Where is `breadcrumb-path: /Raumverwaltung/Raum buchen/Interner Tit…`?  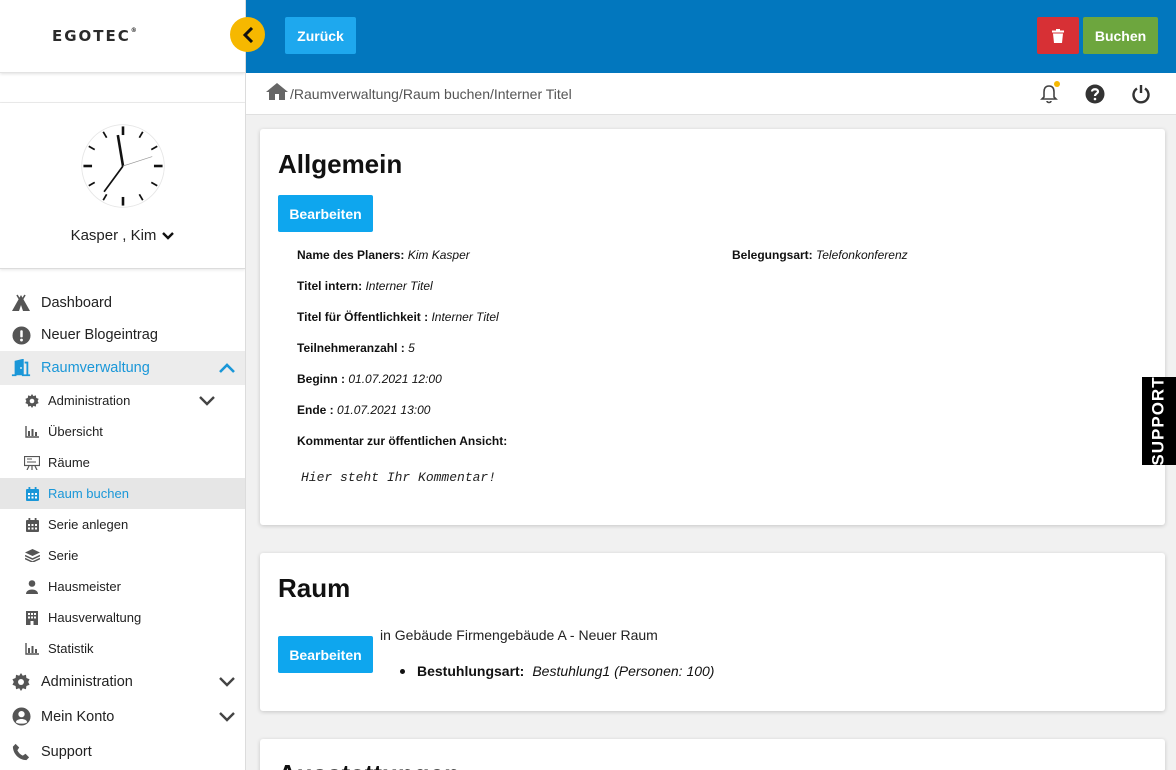 breadcrumb-path: /Raumverwaltung/Raum buchen/Interner Tit… is located at coordinates (431, 94).